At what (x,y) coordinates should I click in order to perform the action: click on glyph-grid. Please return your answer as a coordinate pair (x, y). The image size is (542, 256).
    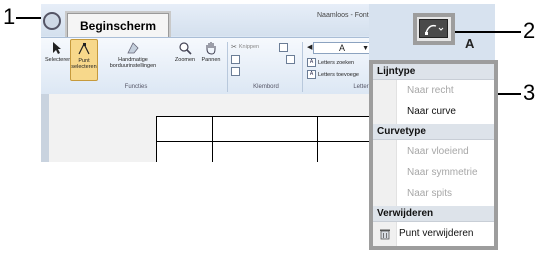
    Looking at the image, I should click on (266, 139).